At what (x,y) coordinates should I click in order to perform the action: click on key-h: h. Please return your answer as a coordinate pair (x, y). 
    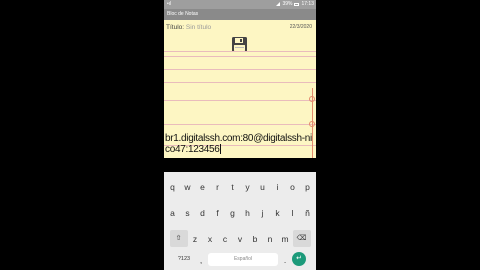
    Looking at the image, I should click on (247, 213).